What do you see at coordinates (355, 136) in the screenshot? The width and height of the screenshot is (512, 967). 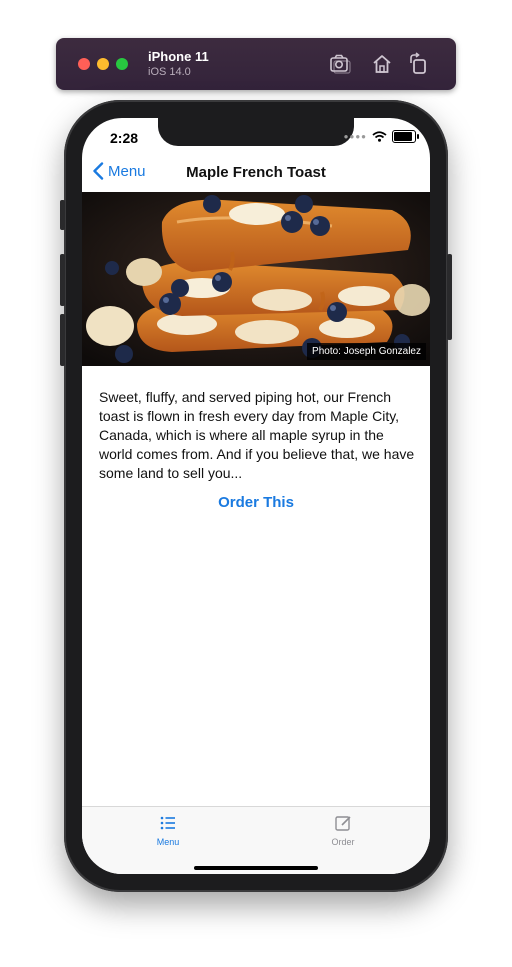 I see `signal-dots-icon: ●●●●` at bounding box center [355, 136].